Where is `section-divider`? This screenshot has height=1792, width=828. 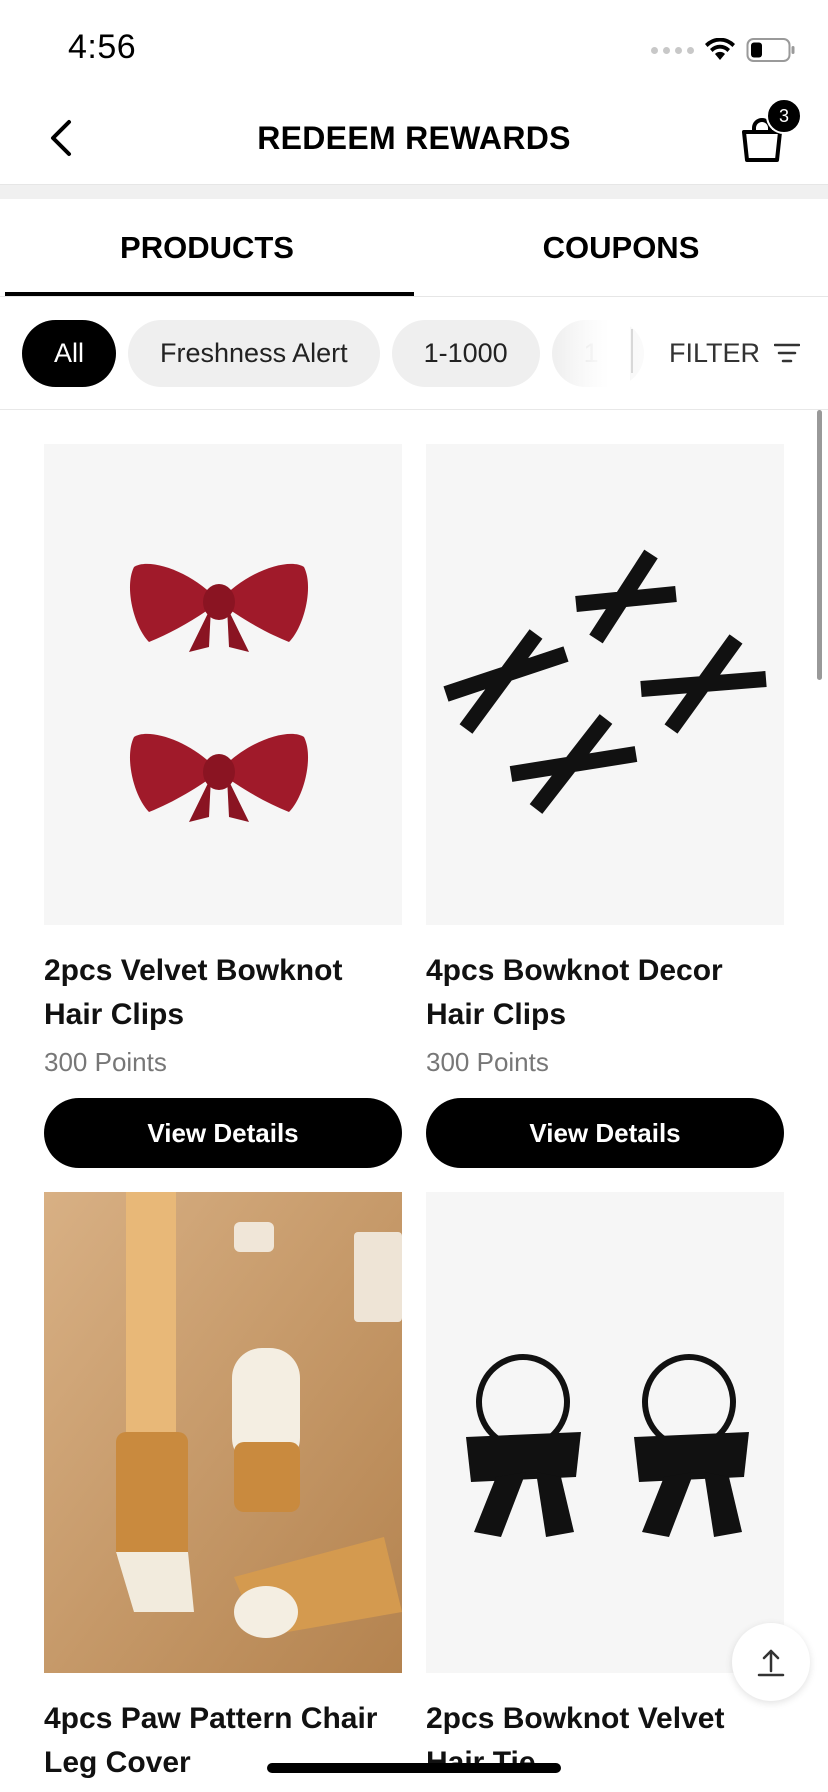 section-divider is located at coordinates (414, 192).